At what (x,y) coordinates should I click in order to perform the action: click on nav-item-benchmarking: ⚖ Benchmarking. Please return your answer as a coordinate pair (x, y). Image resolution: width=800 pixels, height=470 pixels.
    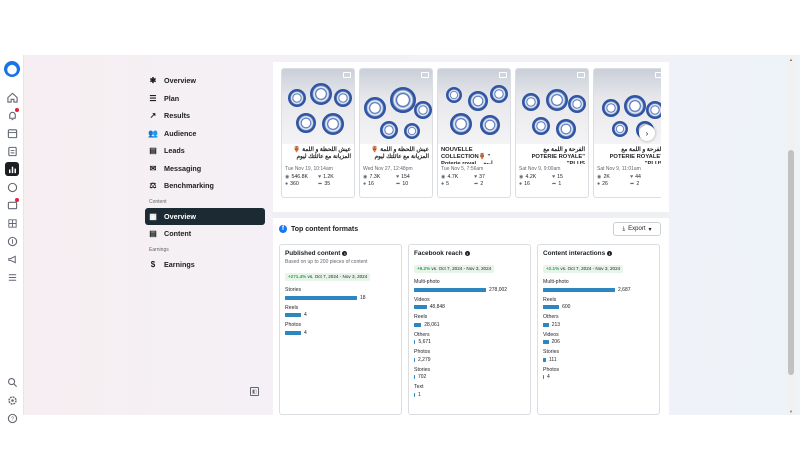
    Looking at the image, I should click on (205, 186).